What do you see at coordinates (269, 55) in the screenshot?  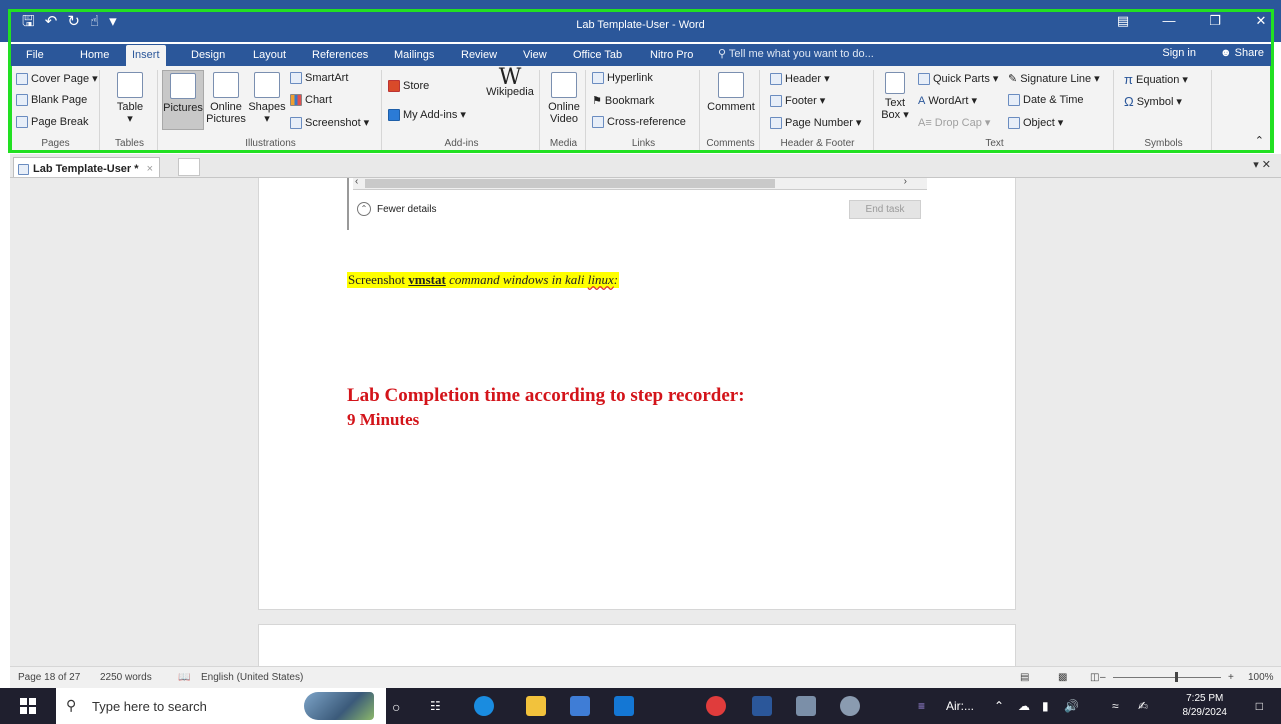 I see `tab-layout: Layout` at bounding box center [269, 55].